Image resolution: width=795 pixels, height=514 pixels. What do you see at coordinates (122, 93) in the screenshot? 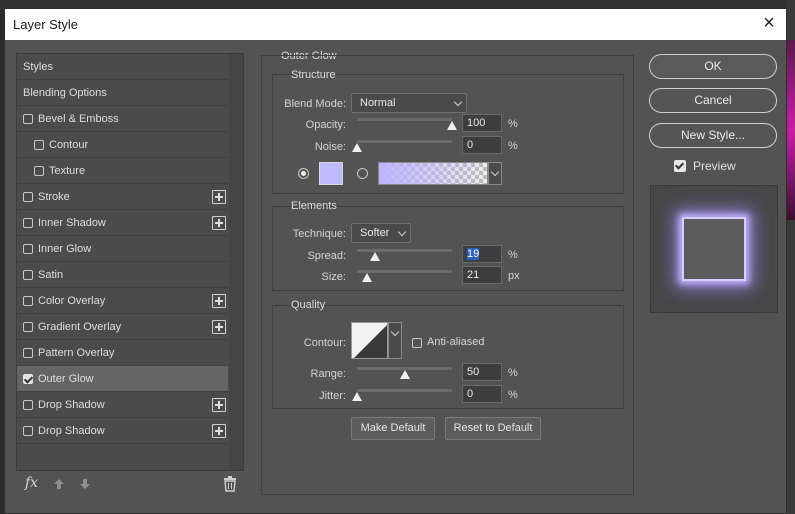
I see `style-item-blending-options: Blending Options` at bounding box center [122, 93].